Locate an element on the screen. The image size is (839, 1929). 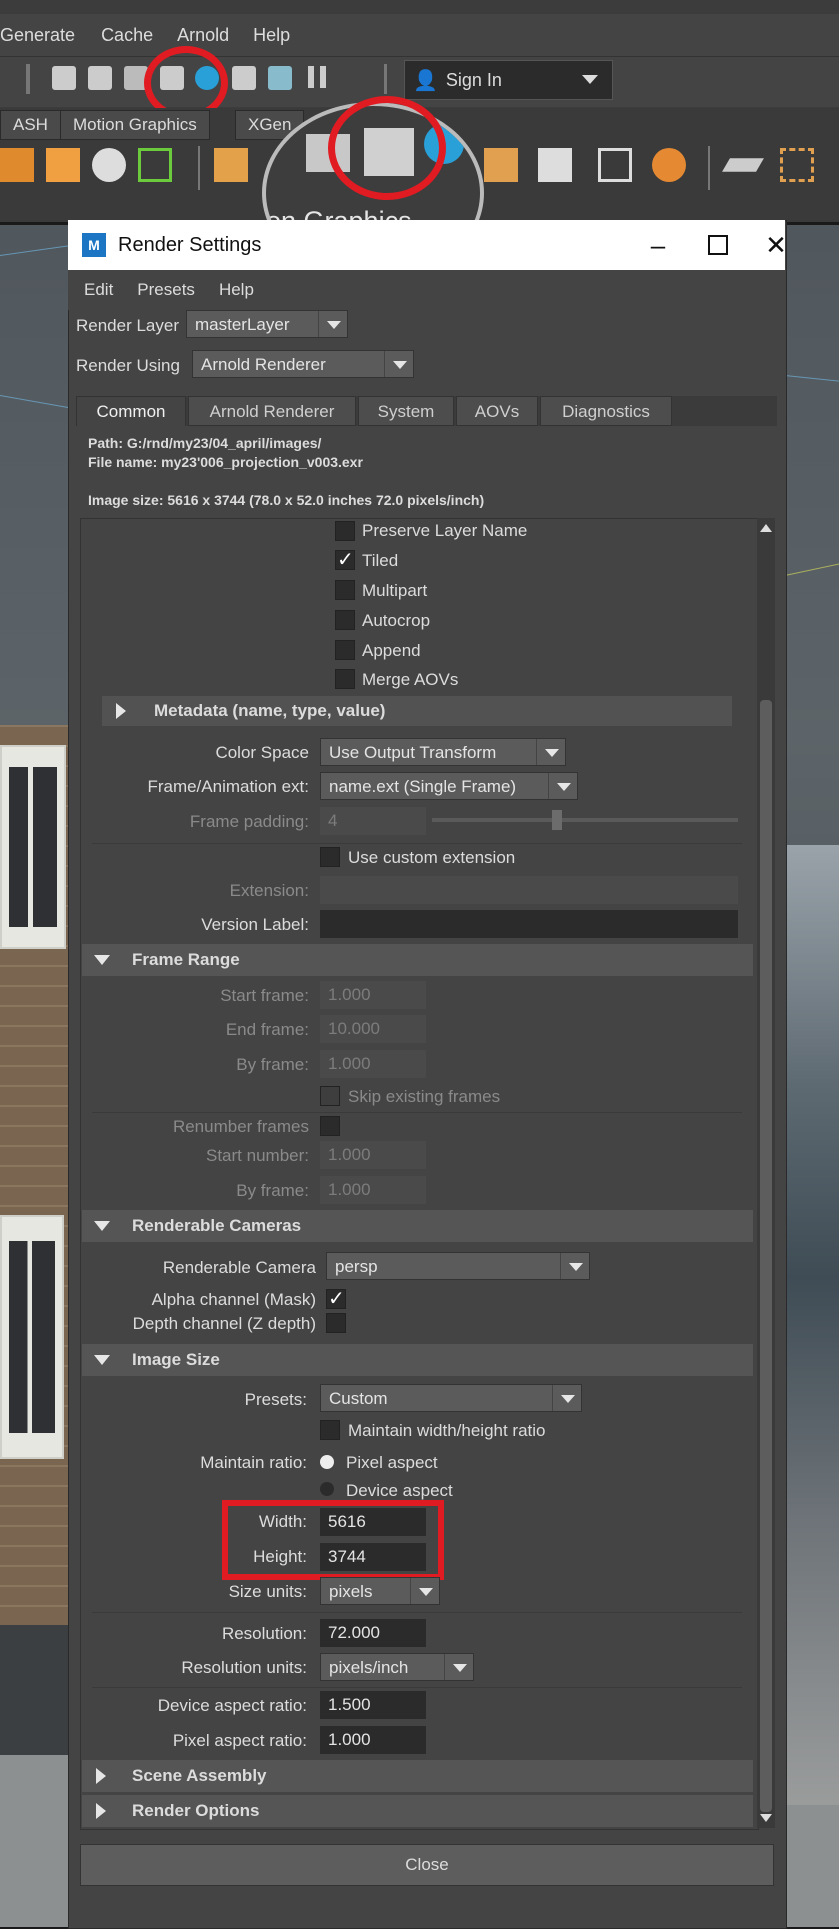
resolution-units-value: pixels/inch is located at coordinates (369, 1667).